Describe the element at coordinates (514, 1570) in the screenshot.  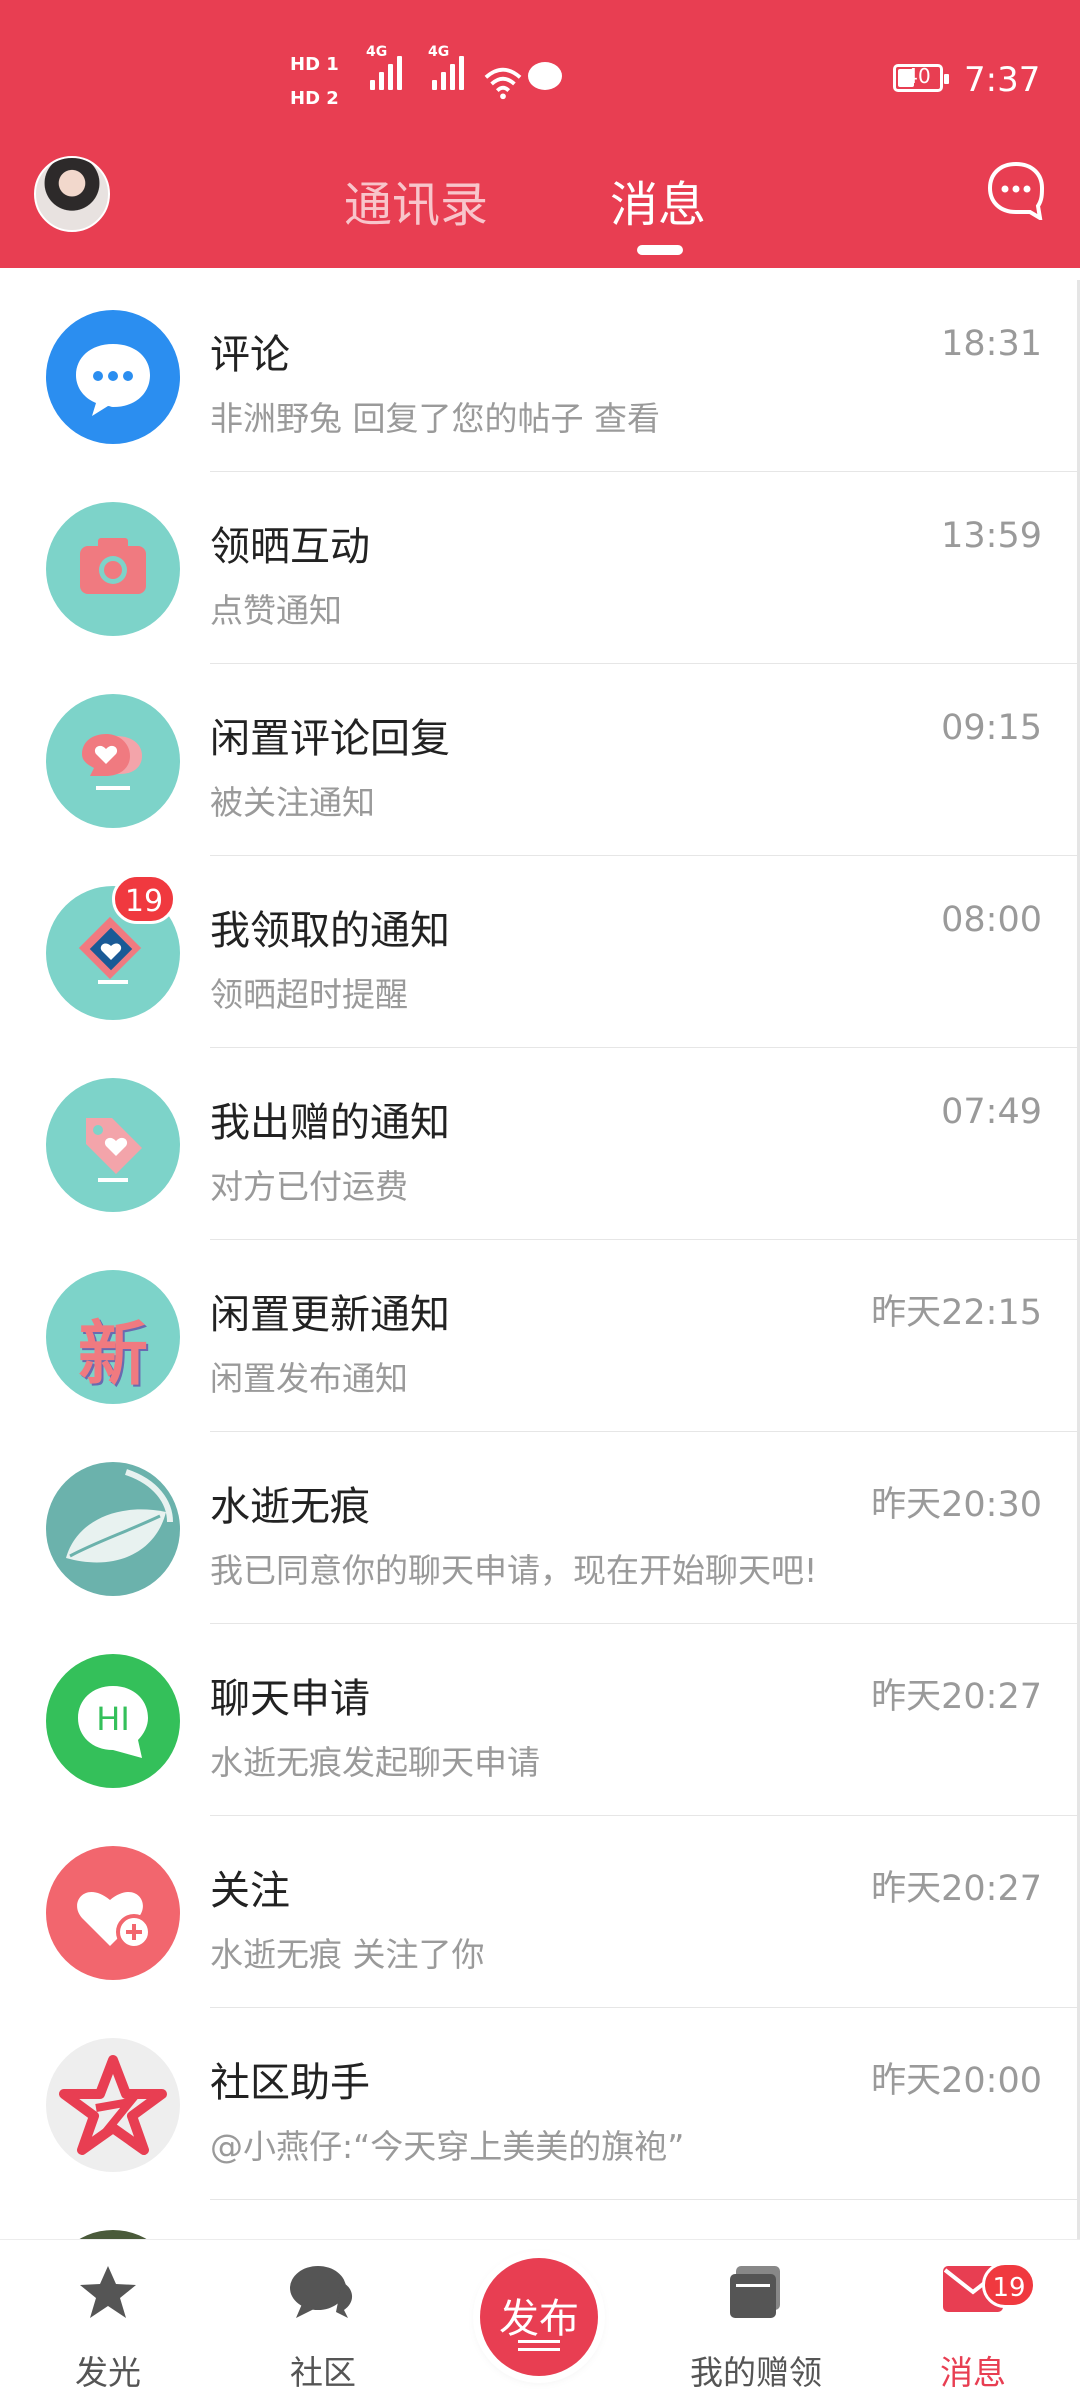
I see `message-subtitle: 我已同意你的聊天申请，现在开始聊天吧!` at that location.